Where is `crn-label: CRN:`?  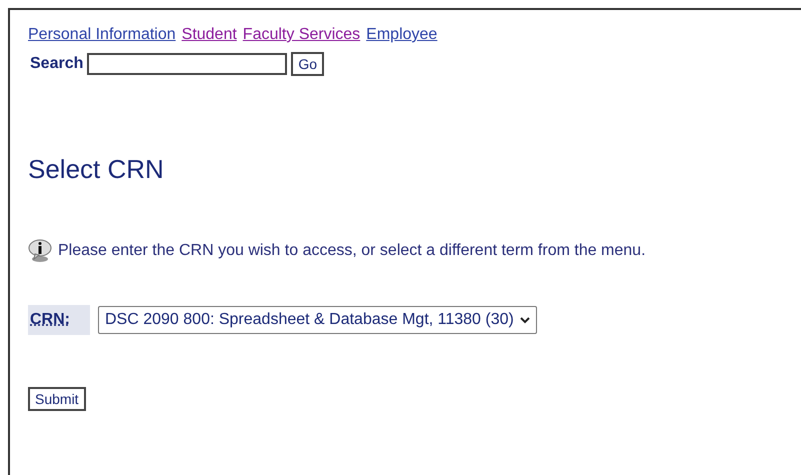
crn-label: CRN: is located at coordinates (59, 320).